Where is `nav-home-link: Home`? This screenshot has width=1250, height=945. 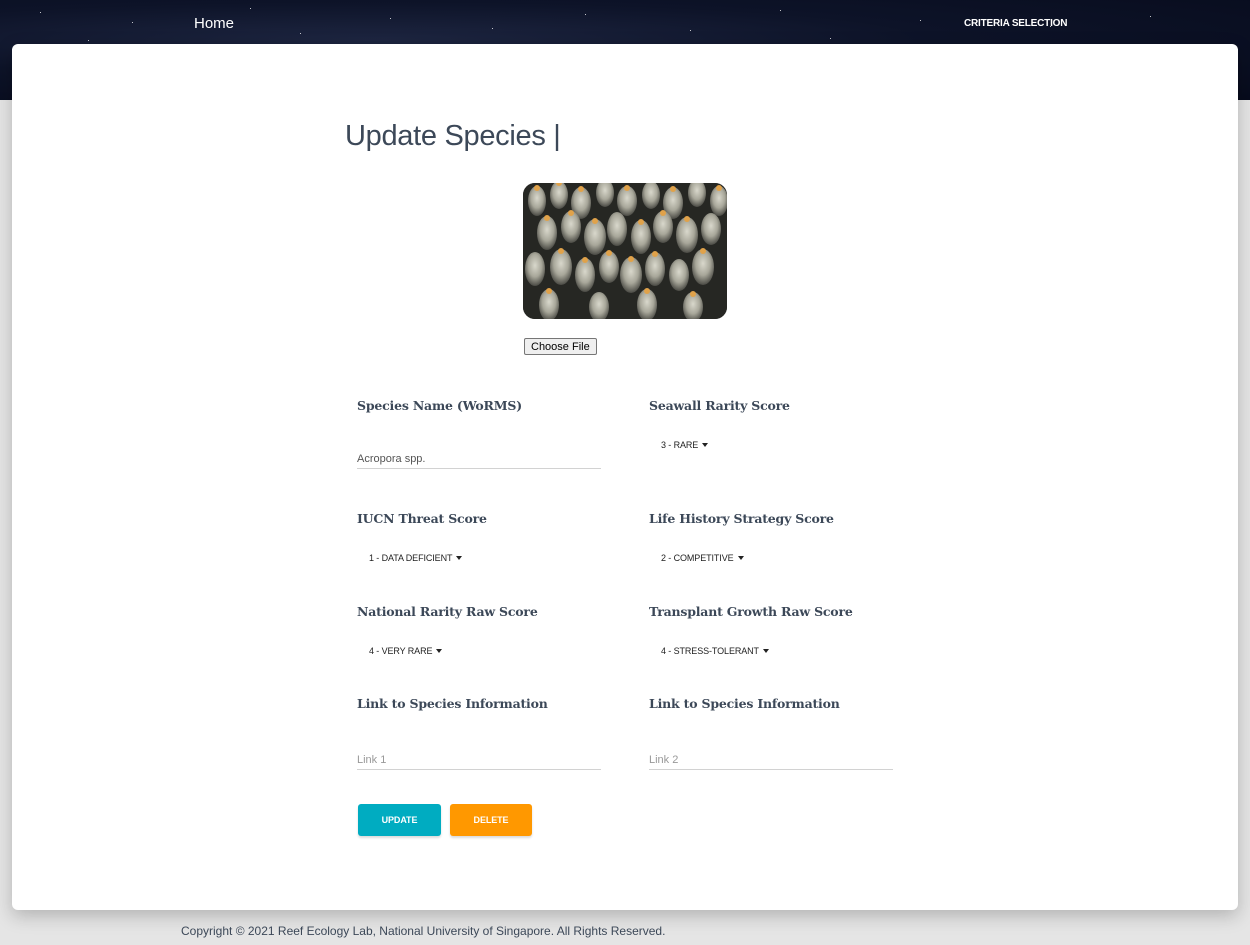 nav-home-link: Home is located at coordinates (214, 23).